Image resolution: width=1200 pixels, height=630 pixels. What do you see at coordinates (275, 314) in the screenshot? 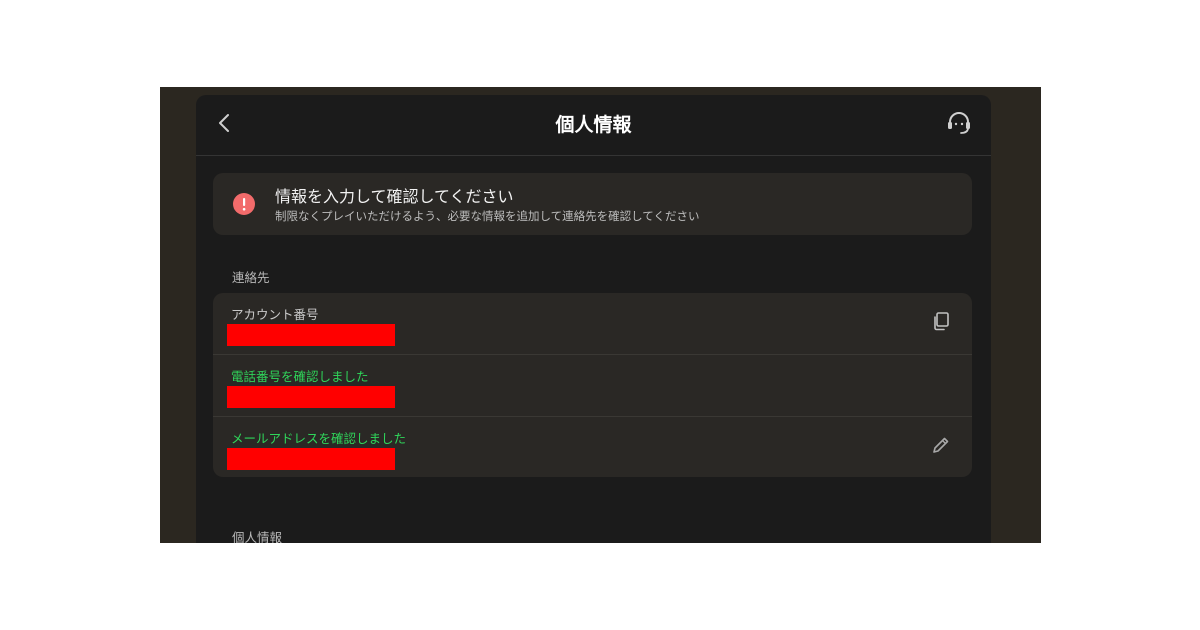
I see `account-number-label: アカウント番号` at bounding box center [275, 314].